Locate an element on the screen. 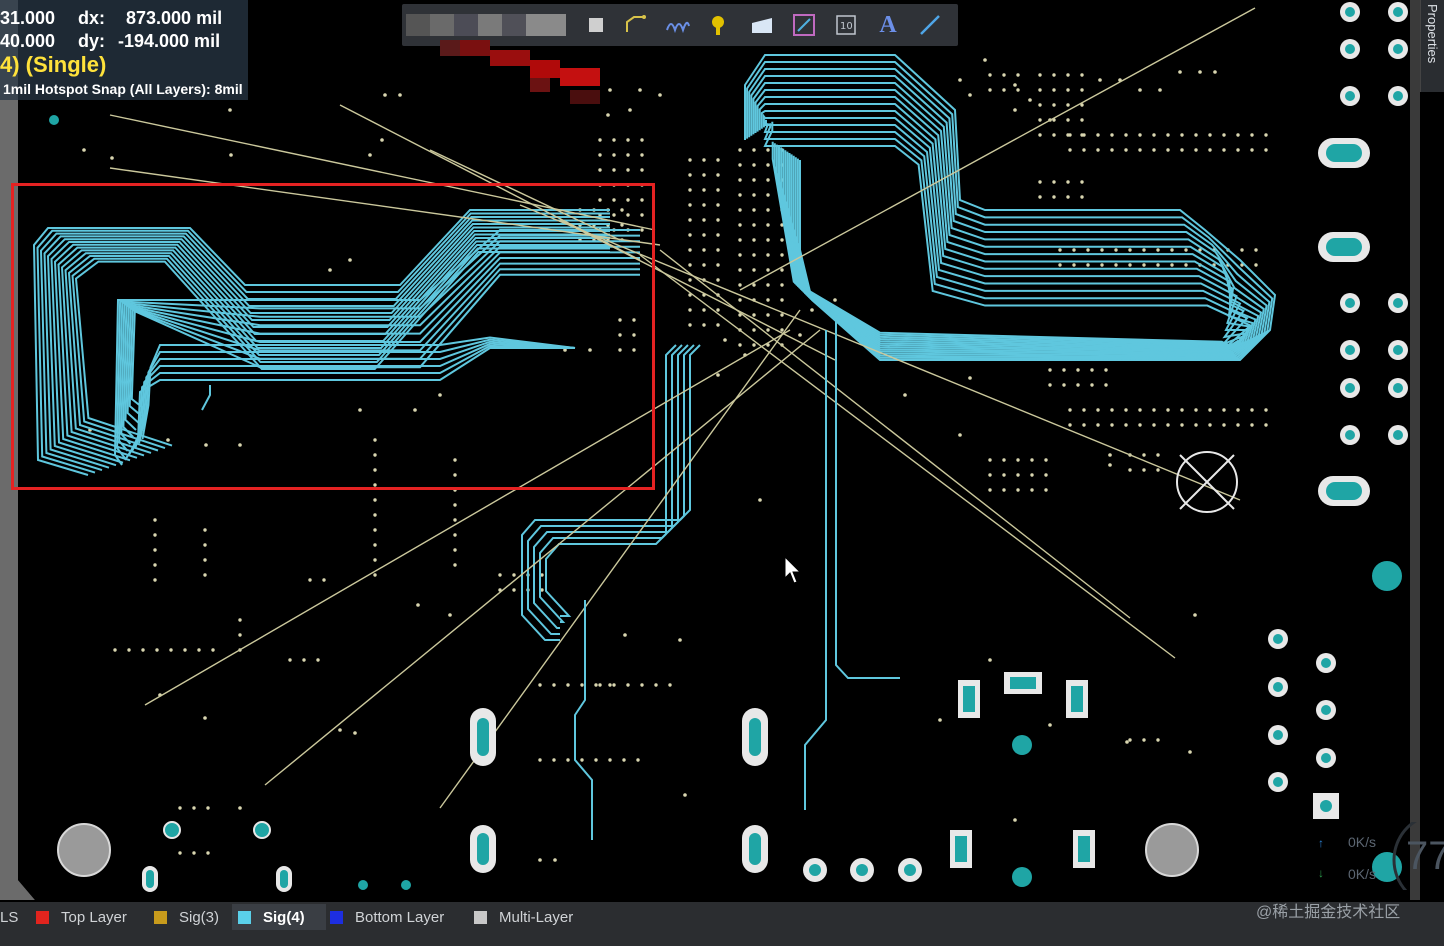 The width and height of the screenshot is (1444, 946). layer-tab-label: Top Layer is located at coordinates (94, 917).